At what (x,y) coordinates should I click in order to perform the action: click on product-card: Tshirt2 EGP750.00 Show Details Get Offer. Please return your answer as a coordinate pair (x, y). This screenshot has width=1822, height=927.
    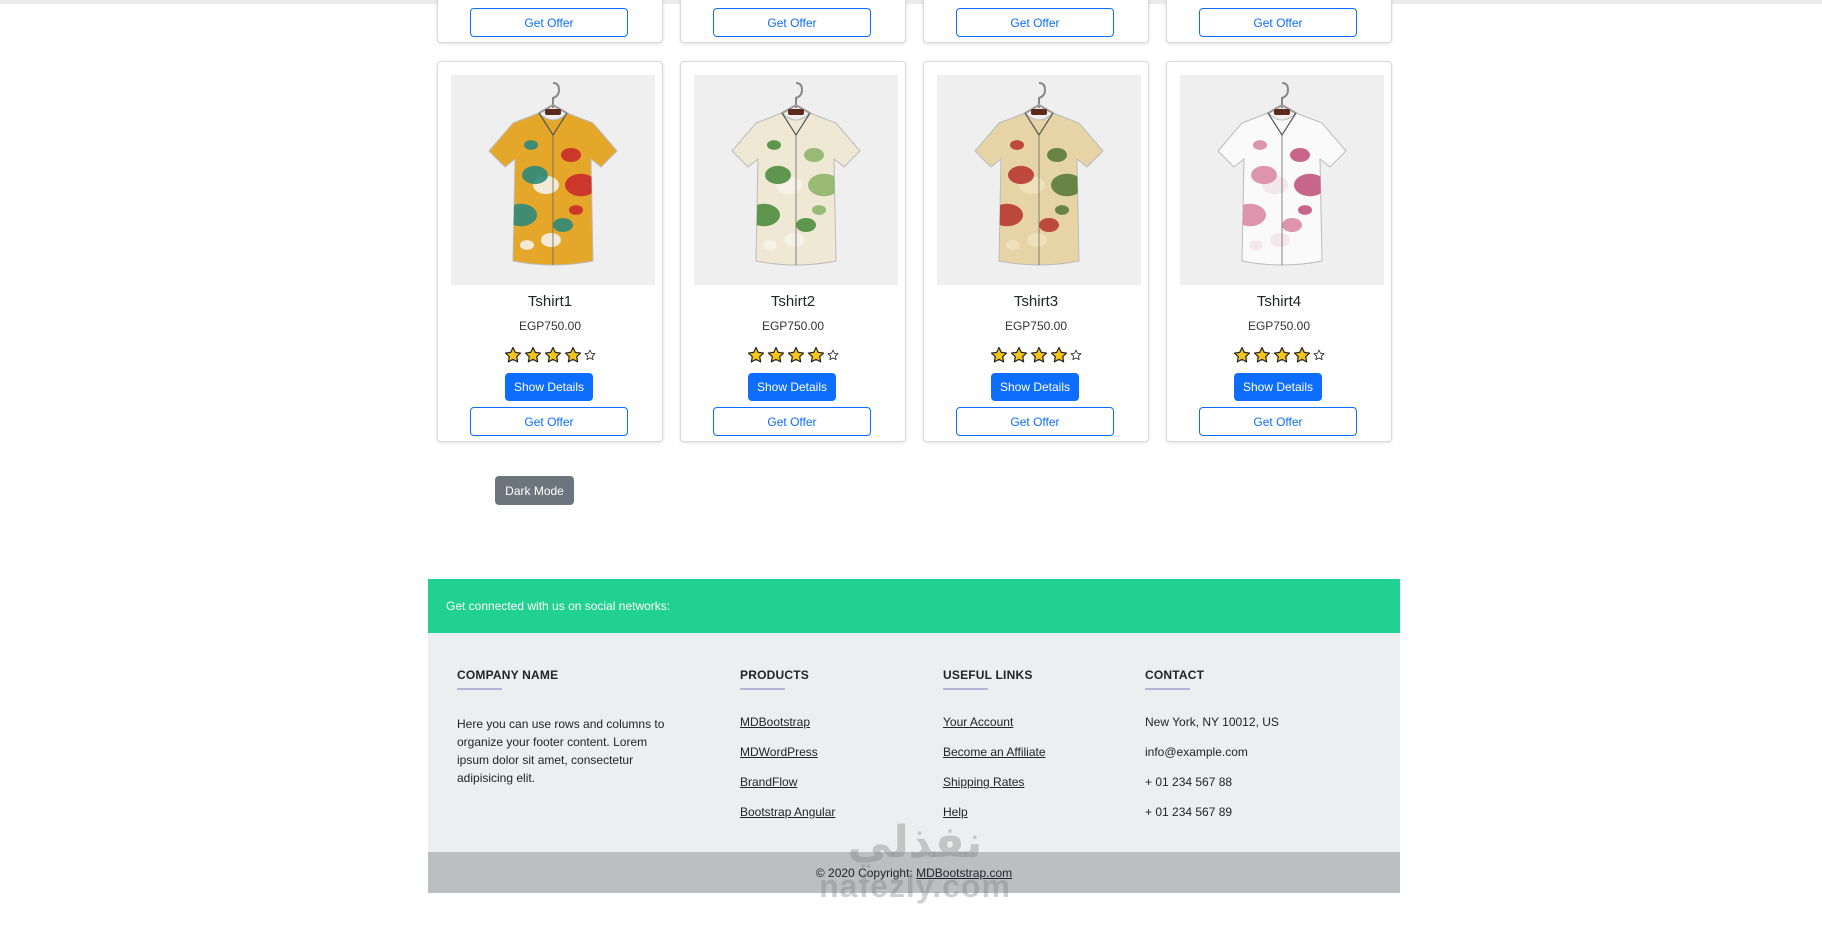
    Looking at the image, I should click on (793, 251).